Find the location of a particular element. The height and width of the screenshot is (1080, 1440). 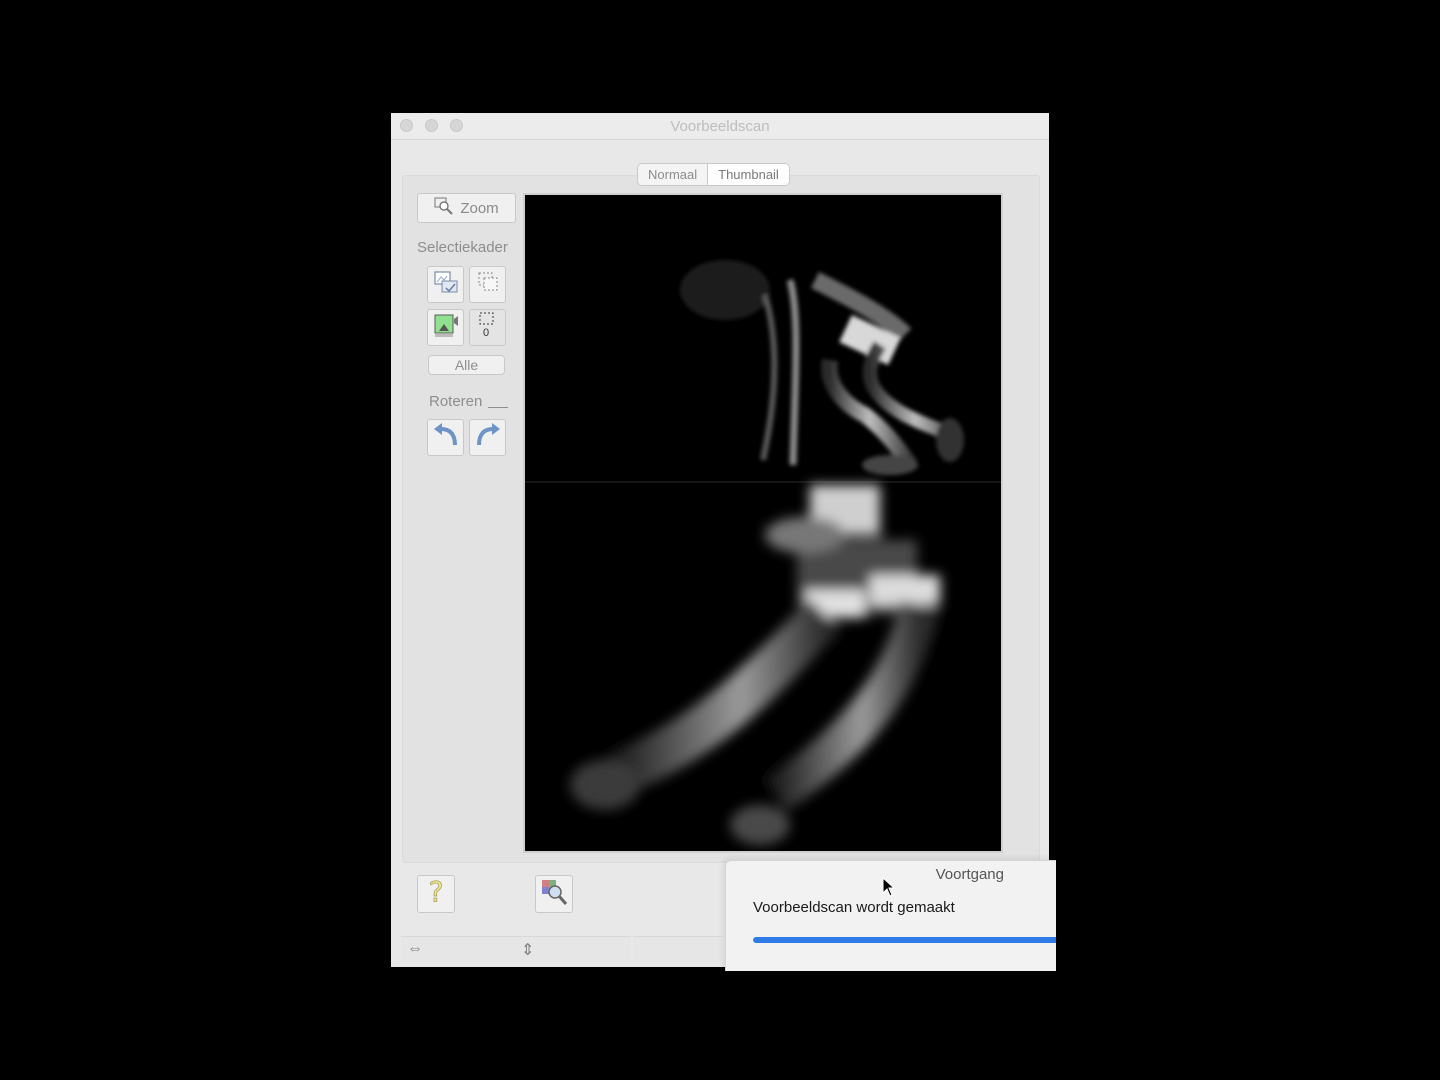

mouse-cursor-icon is located at coordinates (889, 889).